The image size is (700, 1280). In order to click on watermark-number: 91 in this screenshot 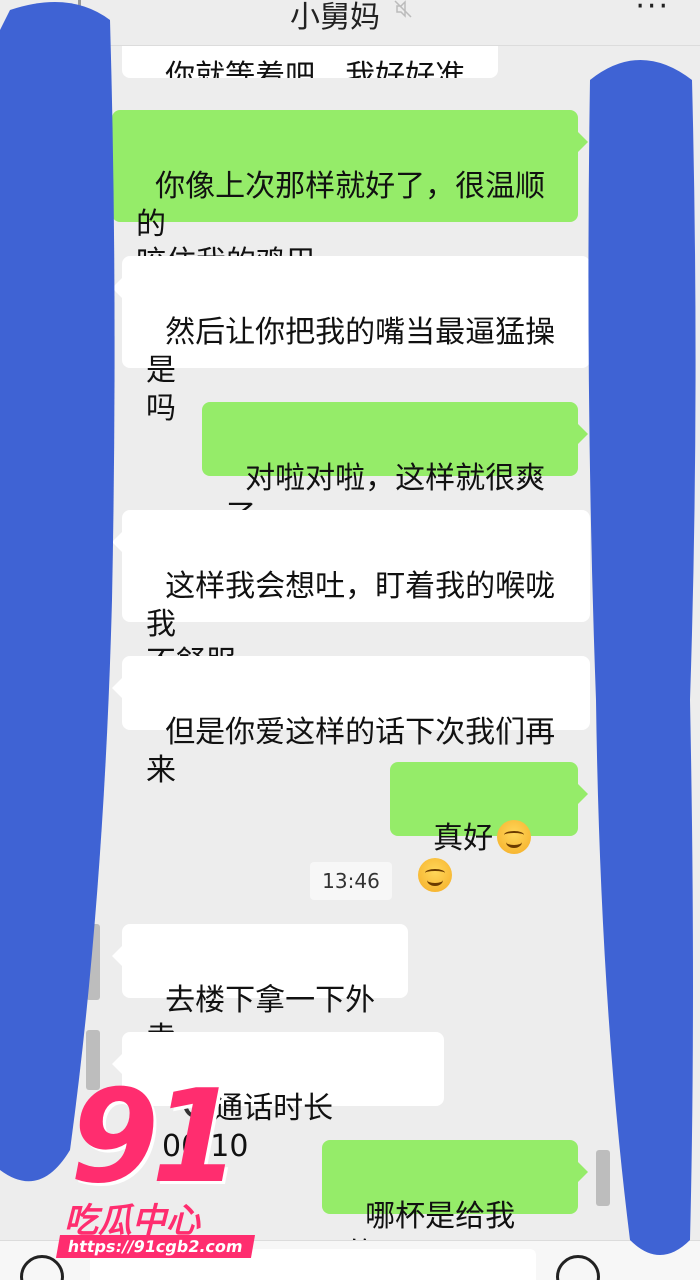, I will do `click(155, 1137)`.